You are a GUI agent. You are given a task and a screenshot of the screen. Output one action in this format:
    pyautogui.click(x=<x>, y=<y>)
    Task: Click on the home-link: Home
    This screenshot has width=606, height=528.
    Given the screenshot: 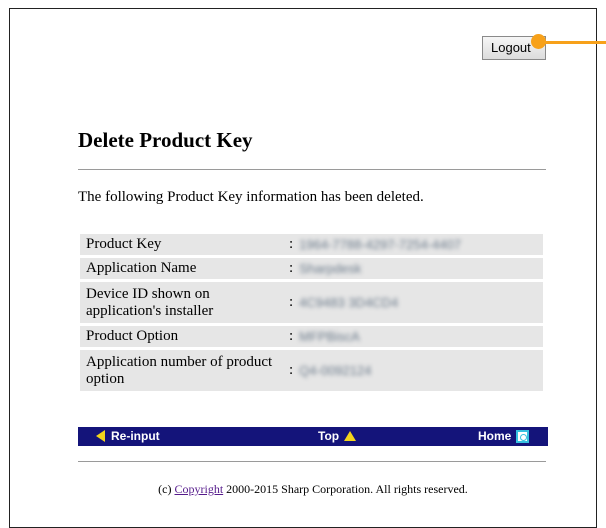 What is the action you would take?
    pyautogui.click(x=504, y=436)
    